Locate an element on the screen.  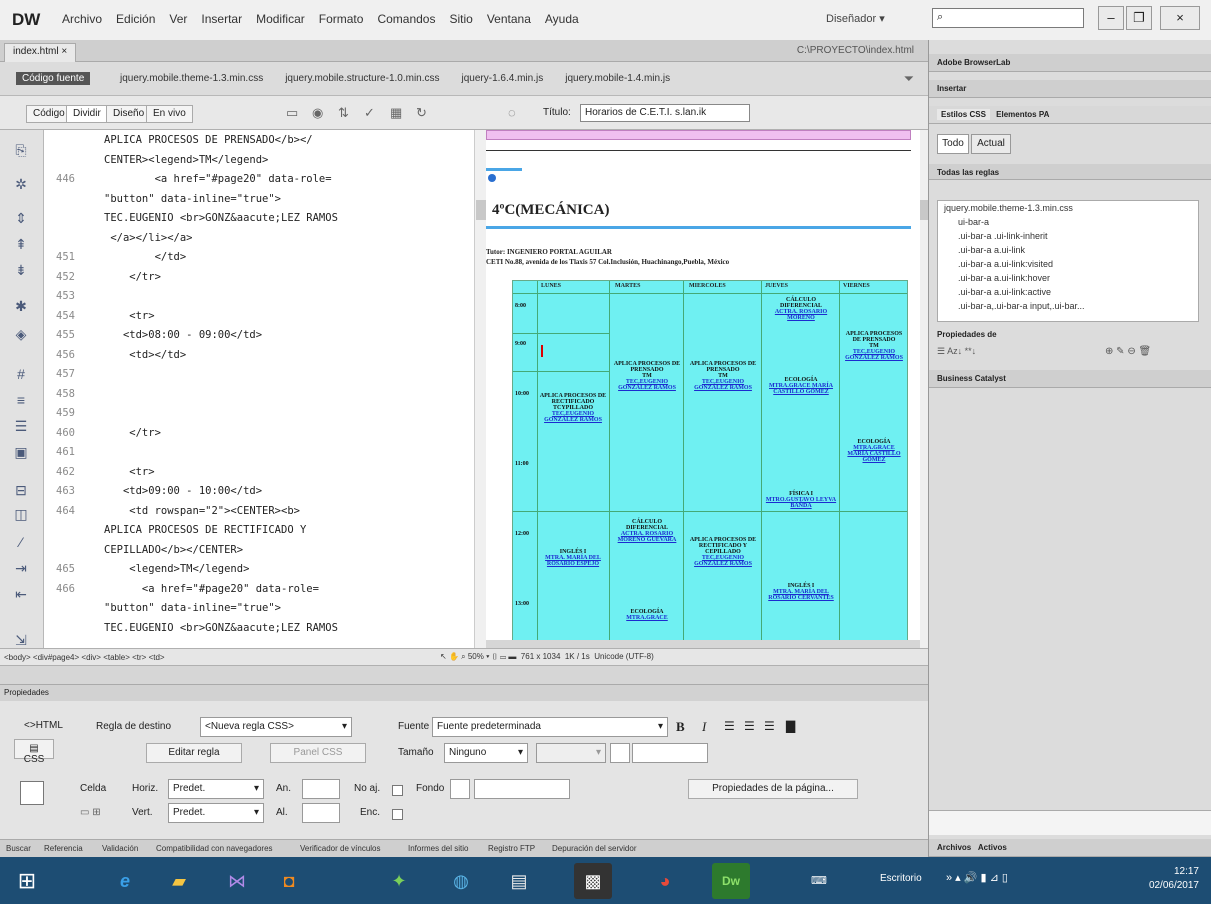
window-size: 761 x 1034 is located at coordinates (541, 656).